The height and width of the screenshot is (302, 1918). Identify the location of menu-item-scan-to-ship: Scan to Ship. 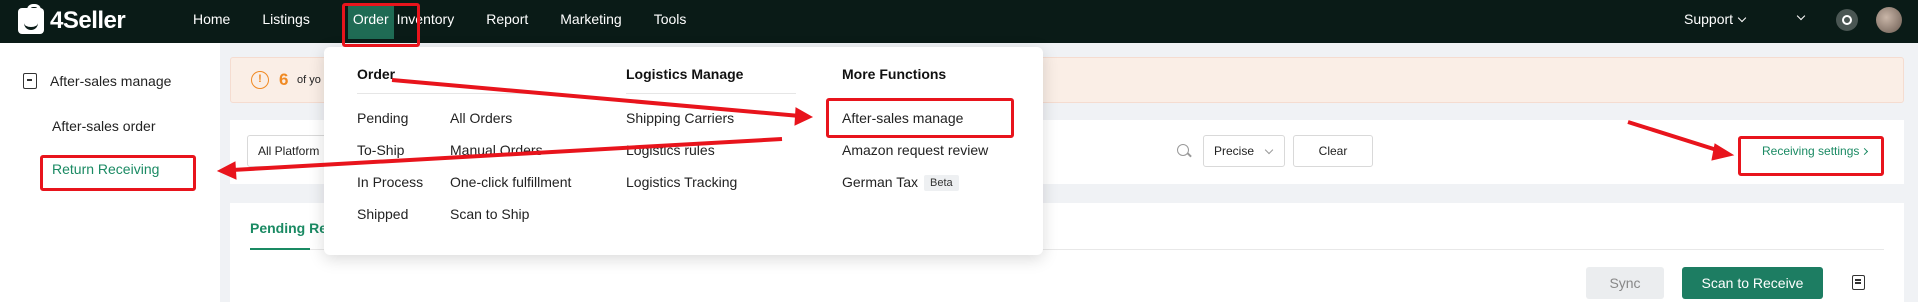
(489, 214).